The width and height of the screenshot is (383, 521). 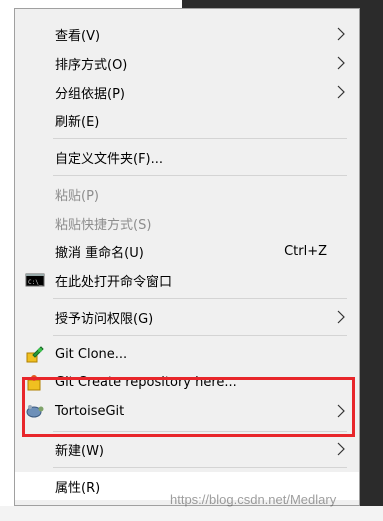 I want to click on menu-item-undo-rename: 撤消 重命名(U) Ctrl+Z, so click(x=187, y=251).